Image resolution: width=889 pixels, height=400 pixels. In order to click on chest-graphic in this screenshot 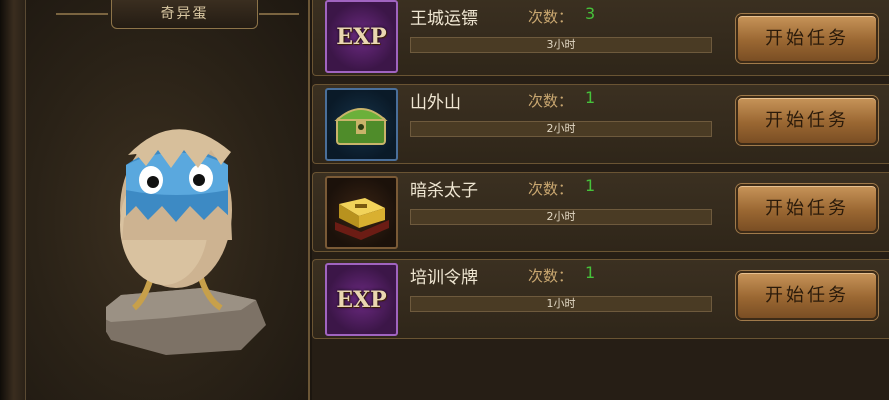, I will do `click(361, 126)`.